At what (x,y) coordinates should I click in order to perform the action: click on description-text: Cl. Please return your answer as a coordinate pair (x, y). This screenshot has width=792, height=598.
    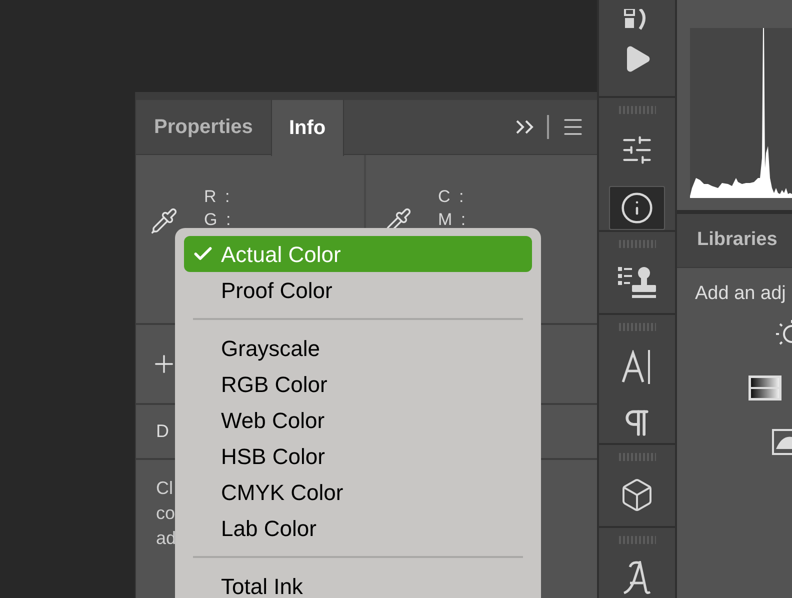
    Looking at the image, I should click on (164, 488).